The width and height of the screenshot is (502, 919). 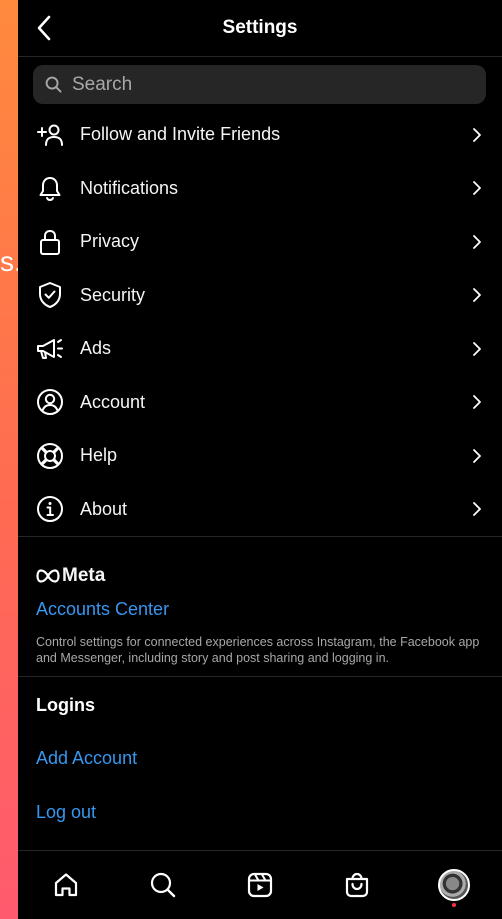 I want to click on menu-item-label: Ads, so click(x=96, y=348).